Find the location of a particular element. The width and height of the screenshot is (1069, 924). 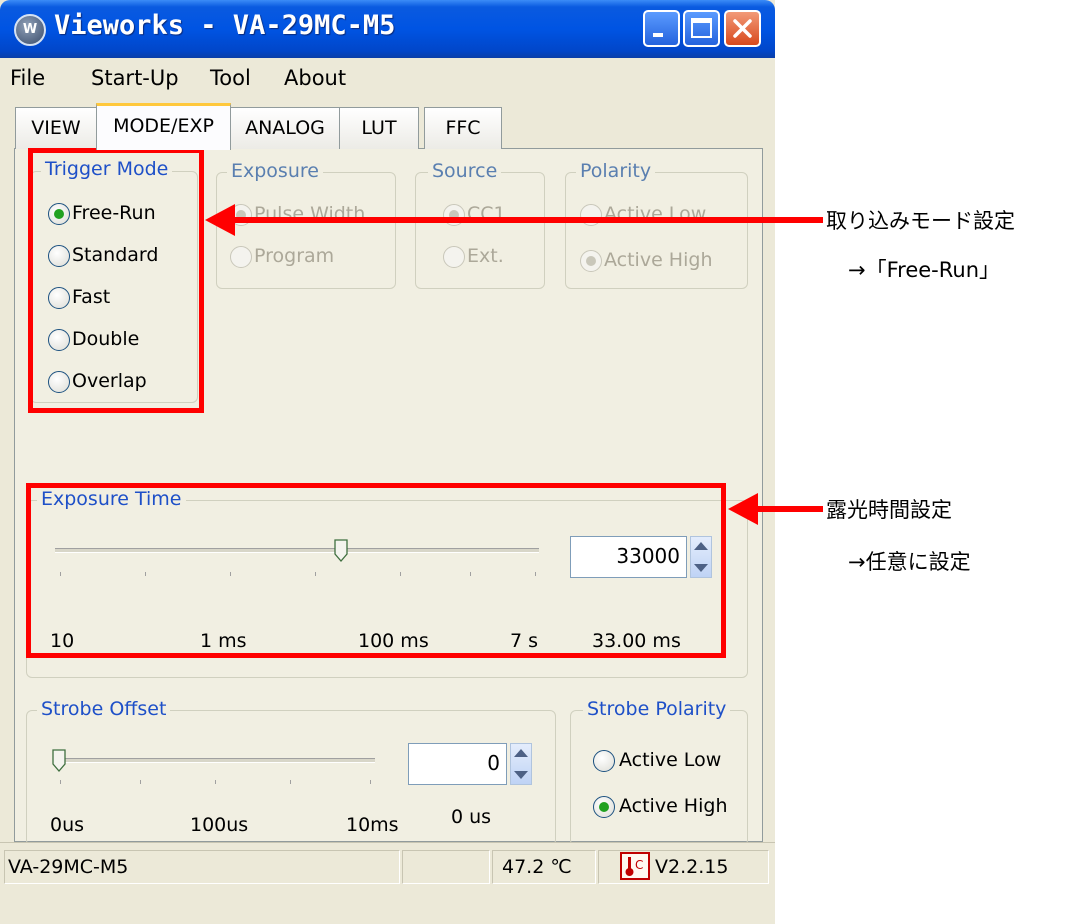

exposure-note-title: 露光時間設定 is located at coordinates (889, 510).